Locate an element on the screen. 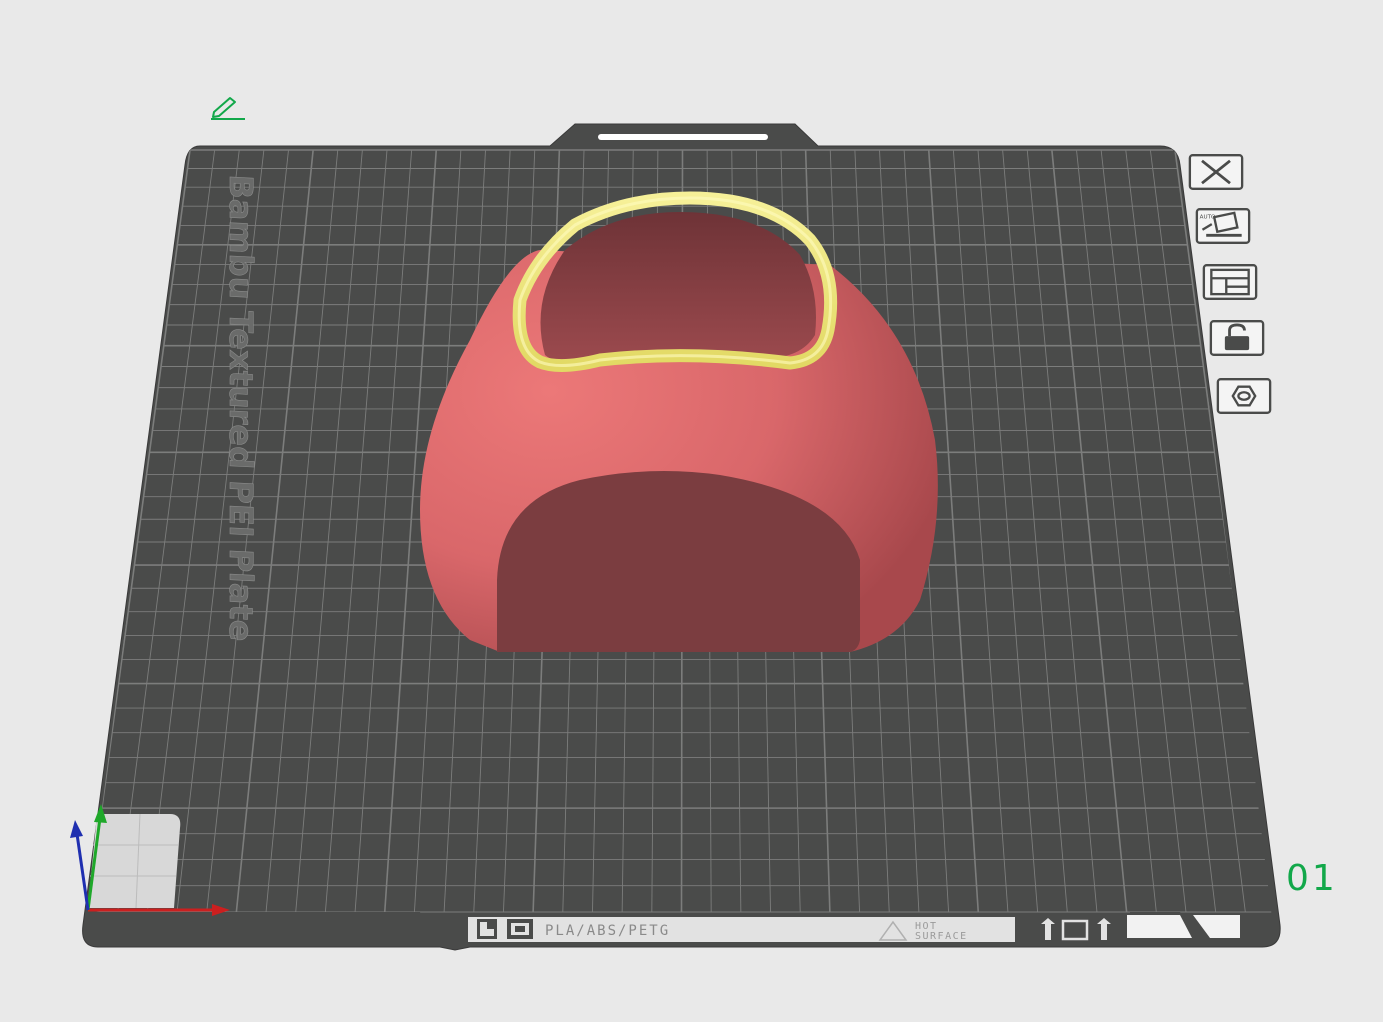  settings-icon is located at coordinates (1244, 396).